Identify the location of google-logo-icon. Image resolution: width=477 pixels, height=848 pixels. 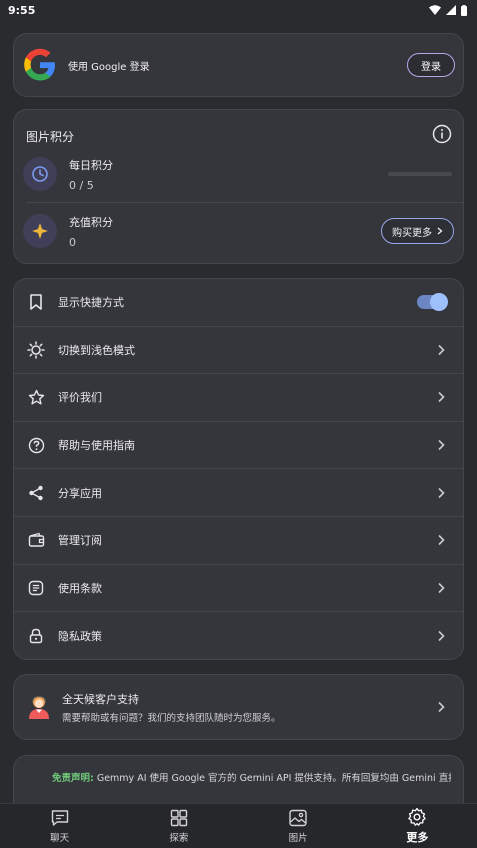
(39, 64).